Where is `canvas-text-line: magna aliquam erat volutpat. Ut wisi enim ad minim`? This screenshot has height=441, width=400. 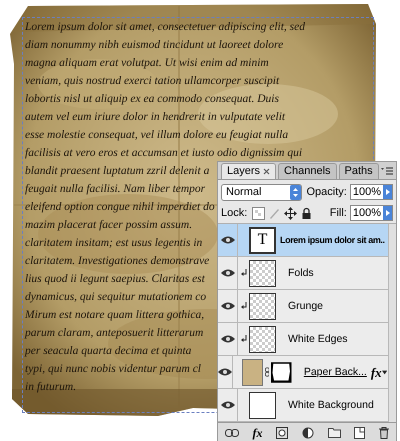 canvas-text-line: magna aliquam erat volutpat. Ut wisi enim ad minim is located at coordinates (147, 63).